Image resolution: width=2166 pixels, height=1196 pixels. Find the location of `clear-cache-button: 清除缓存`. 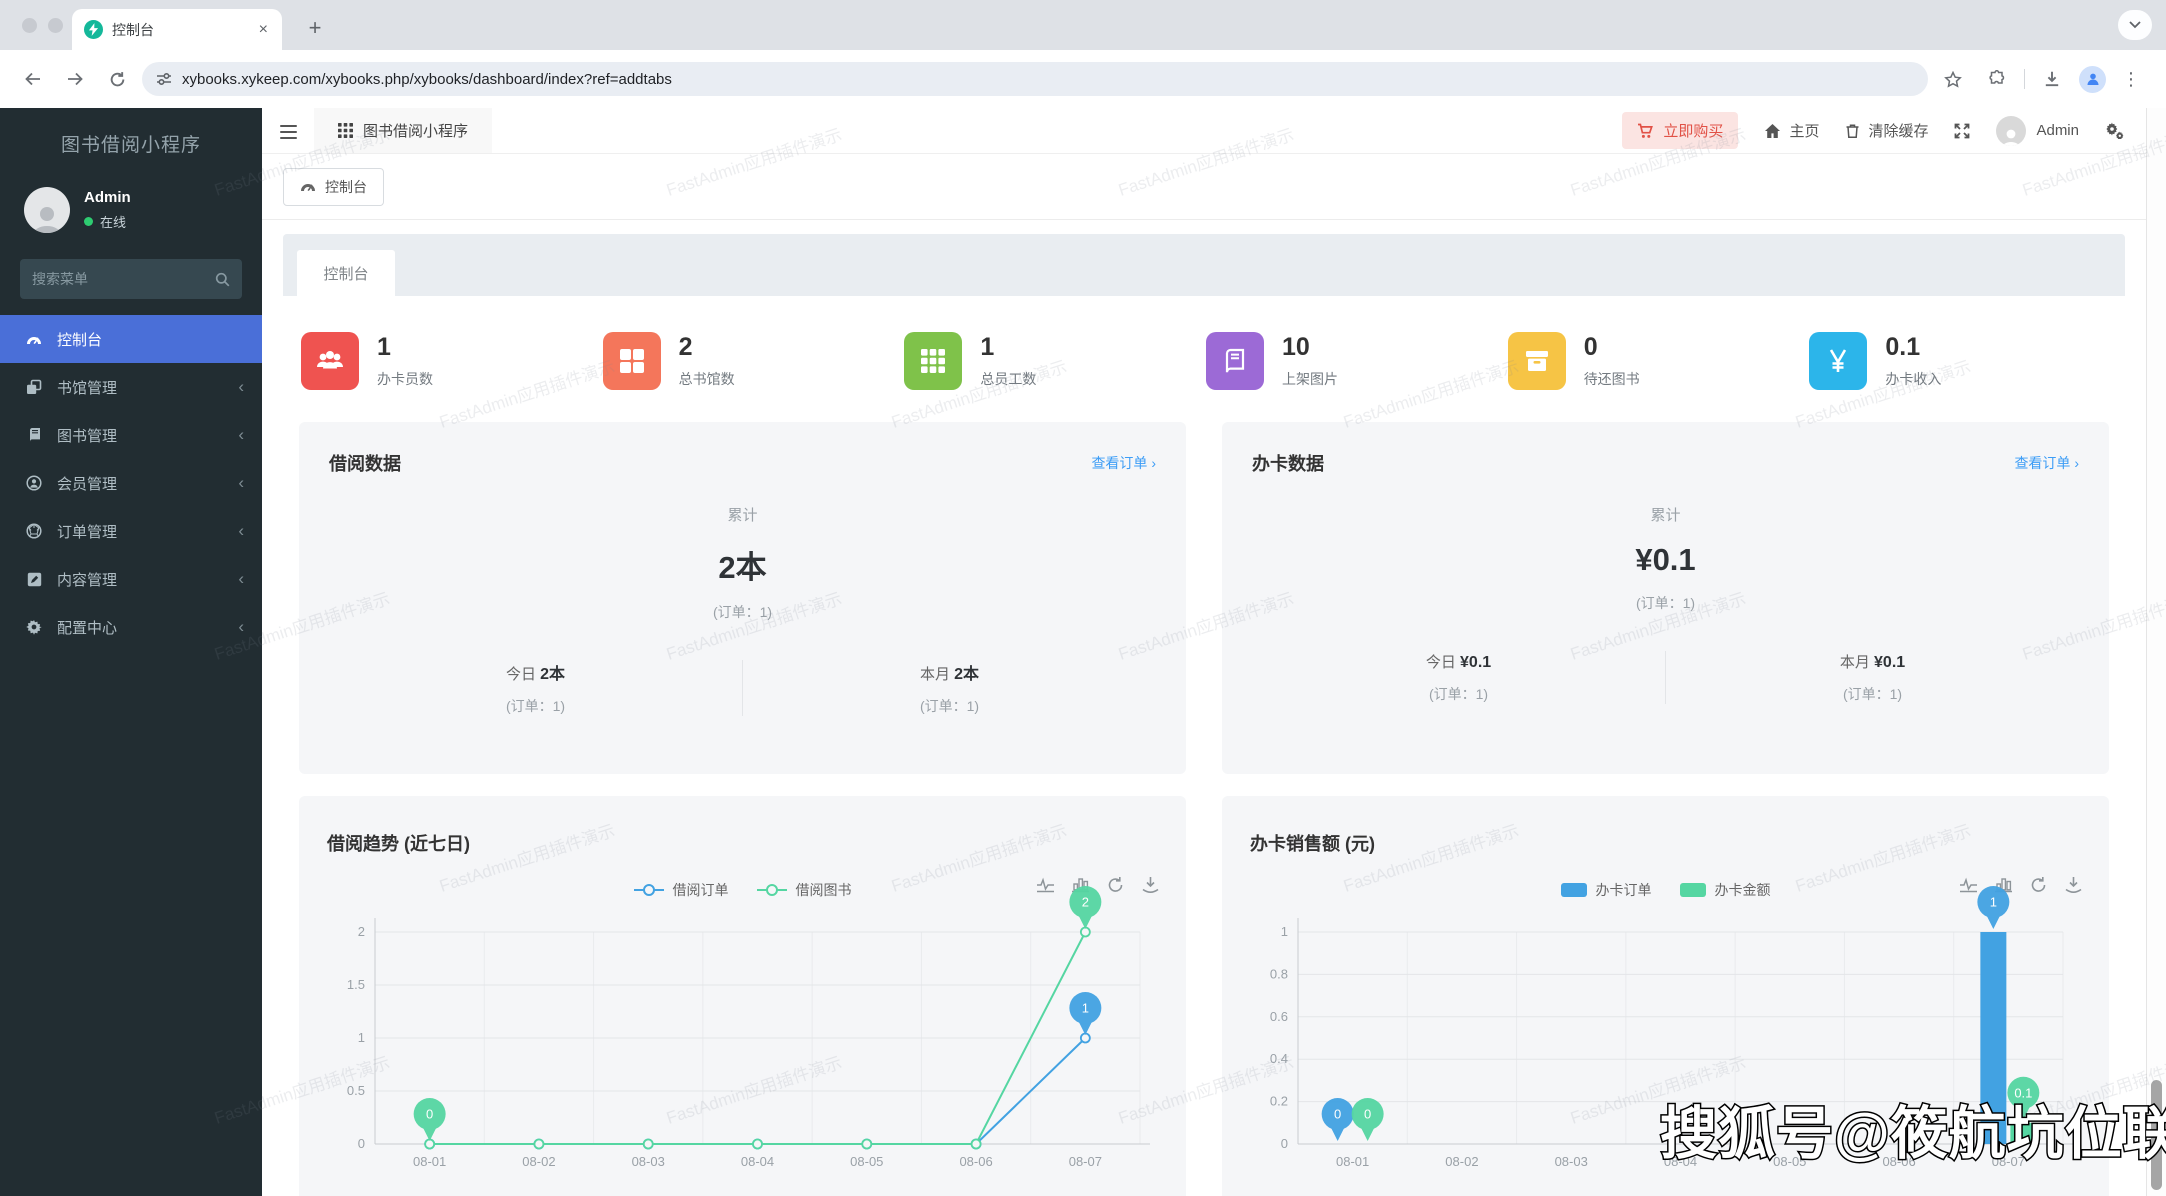

clear-cache-button: 清除缓存 is located at coordinates (1886, 130).